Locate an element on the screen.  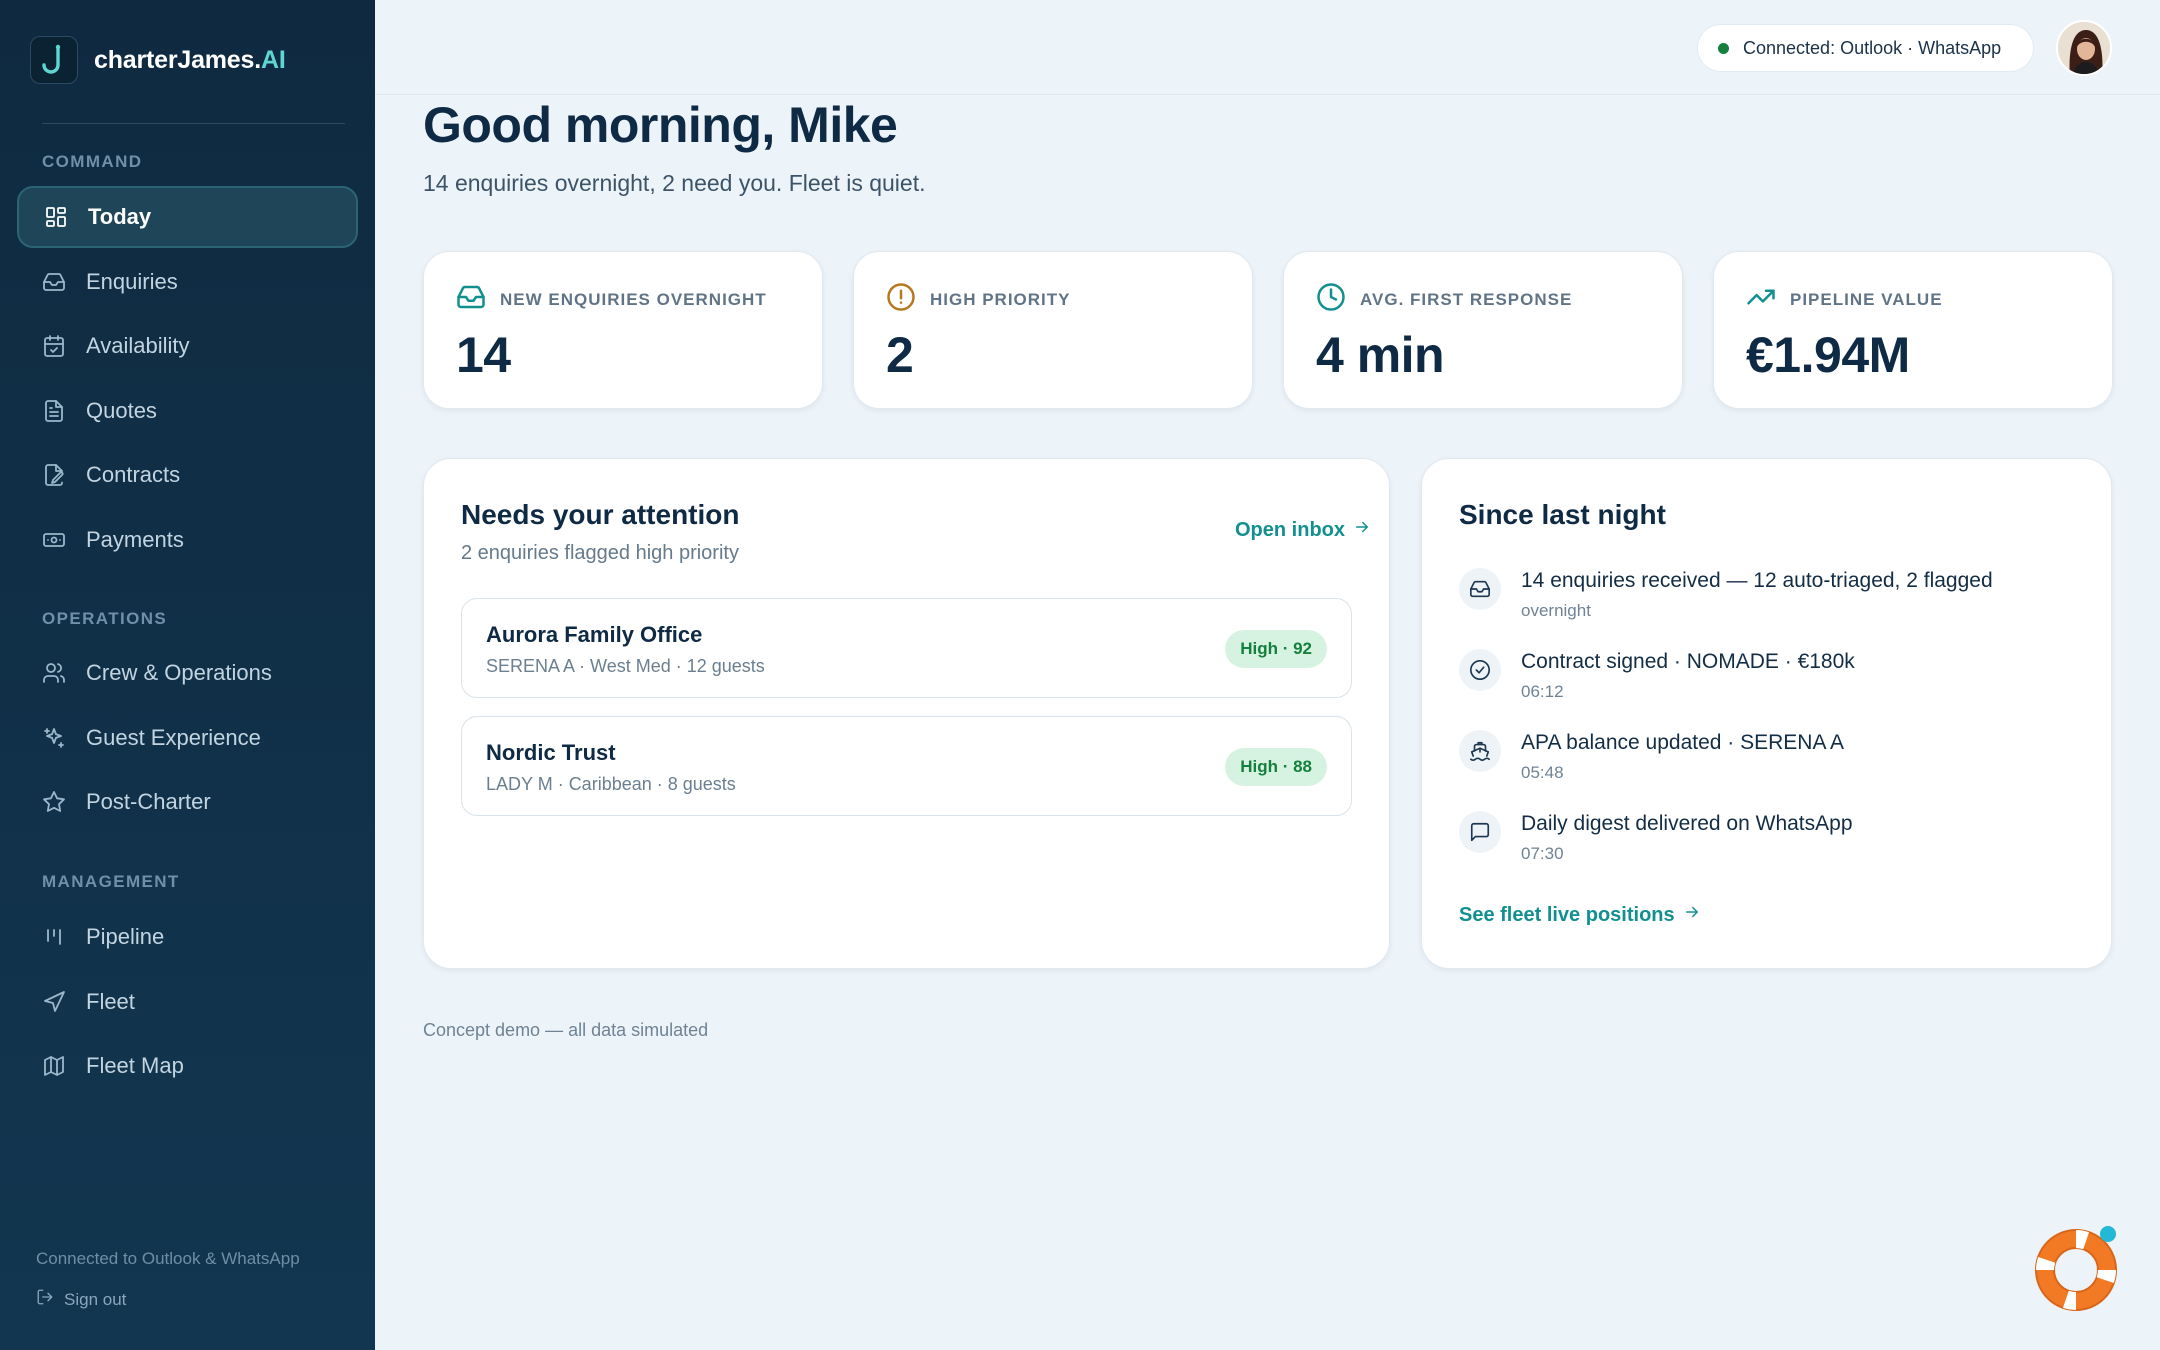
lifebuoy-icon is located at coordinates (2076, 1268).